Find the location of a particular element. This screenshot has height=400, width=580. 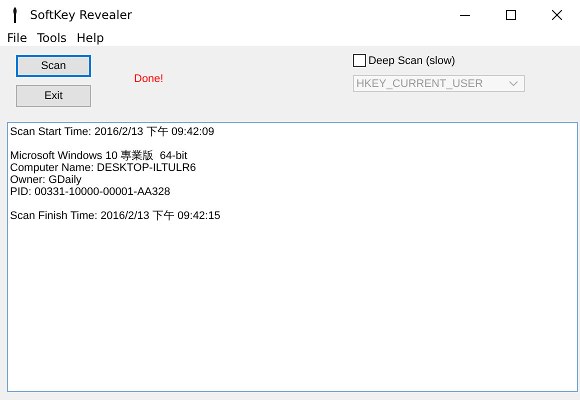

output-line: Computer Name: DESKTOP-ILTULR6 is located at coordinates (103, 168).